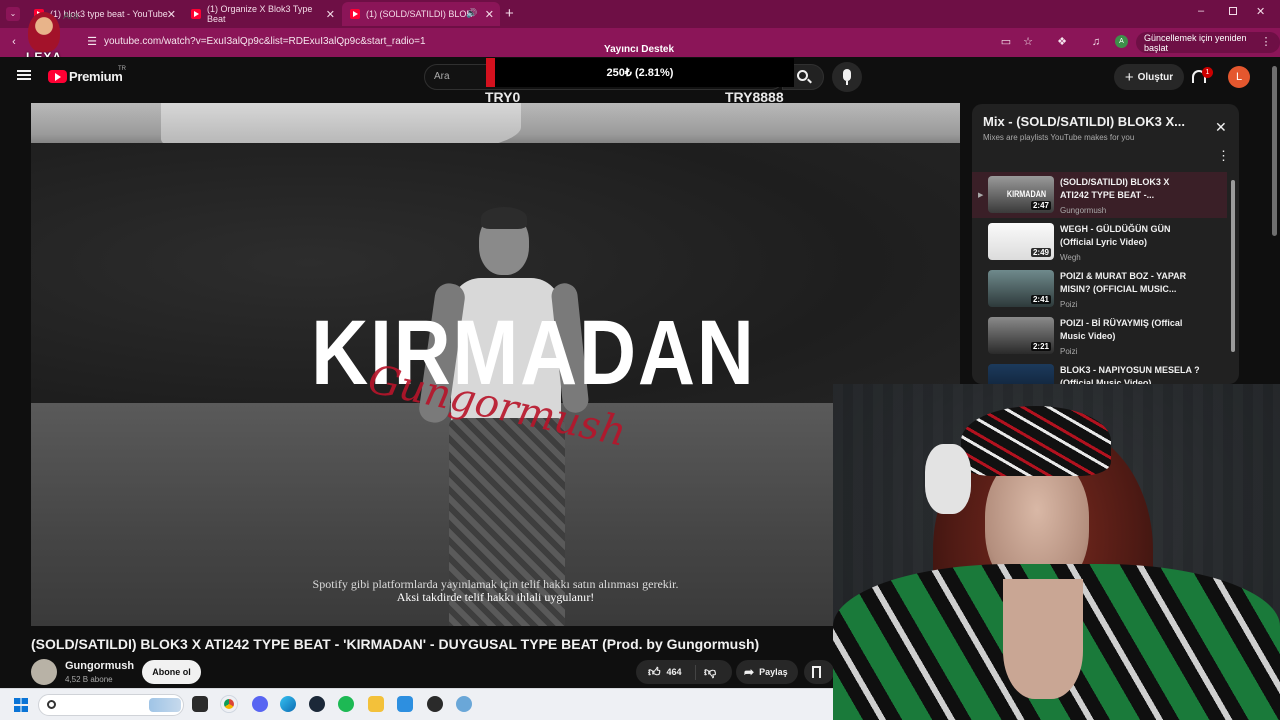 The width and height of the screenshot is (1280, 720). What do you see at coordinates (57, 76) in the screenshot?
I see `youtube-play-icon` at bounding box center [57, 76].